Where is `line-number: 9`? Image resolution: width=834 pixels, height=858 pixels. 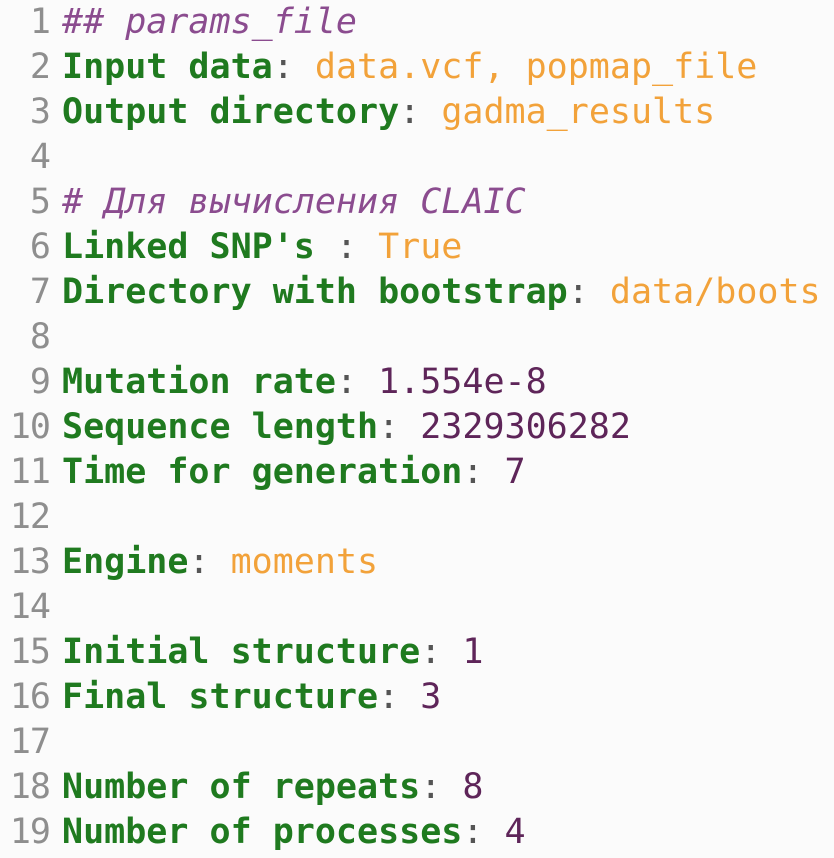 line-number: 9 is located at coordinates (40, 382).